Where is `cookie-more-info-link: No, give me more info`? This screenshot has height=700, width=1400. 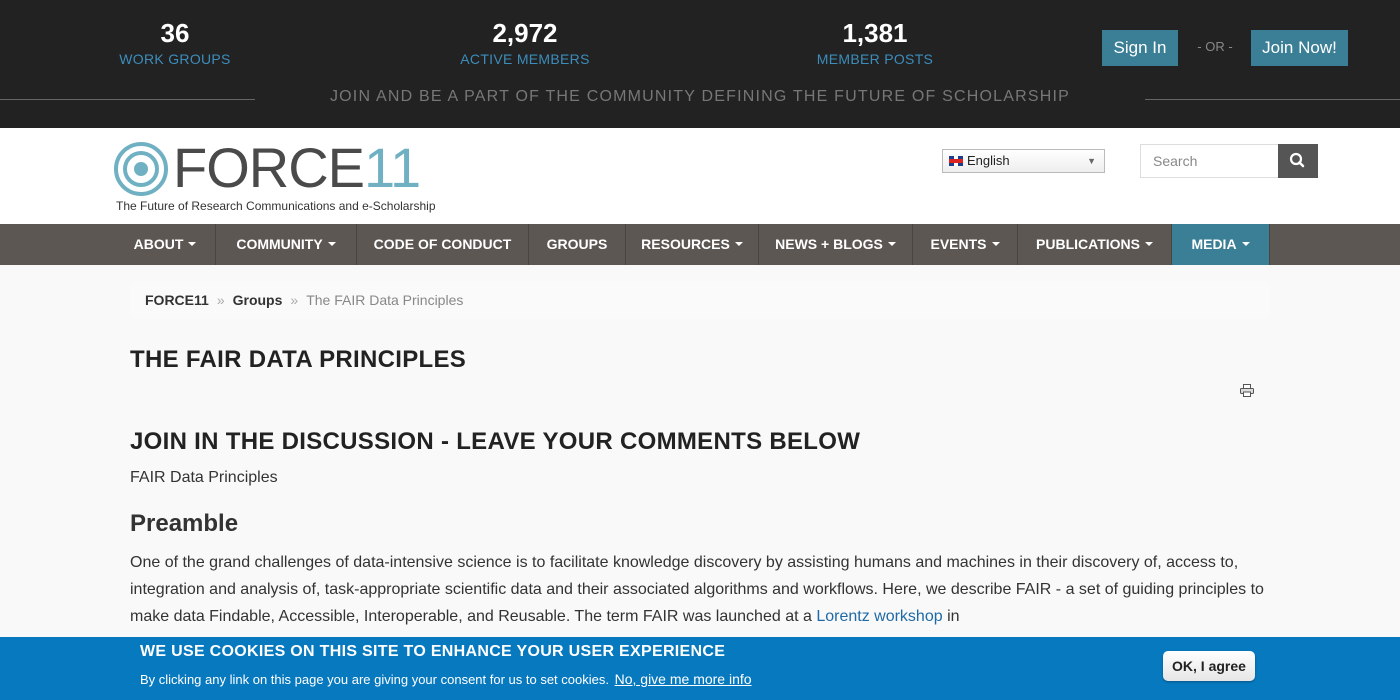
cookie-more-info-link: No, give me more info is located at coordinates (683, 679).